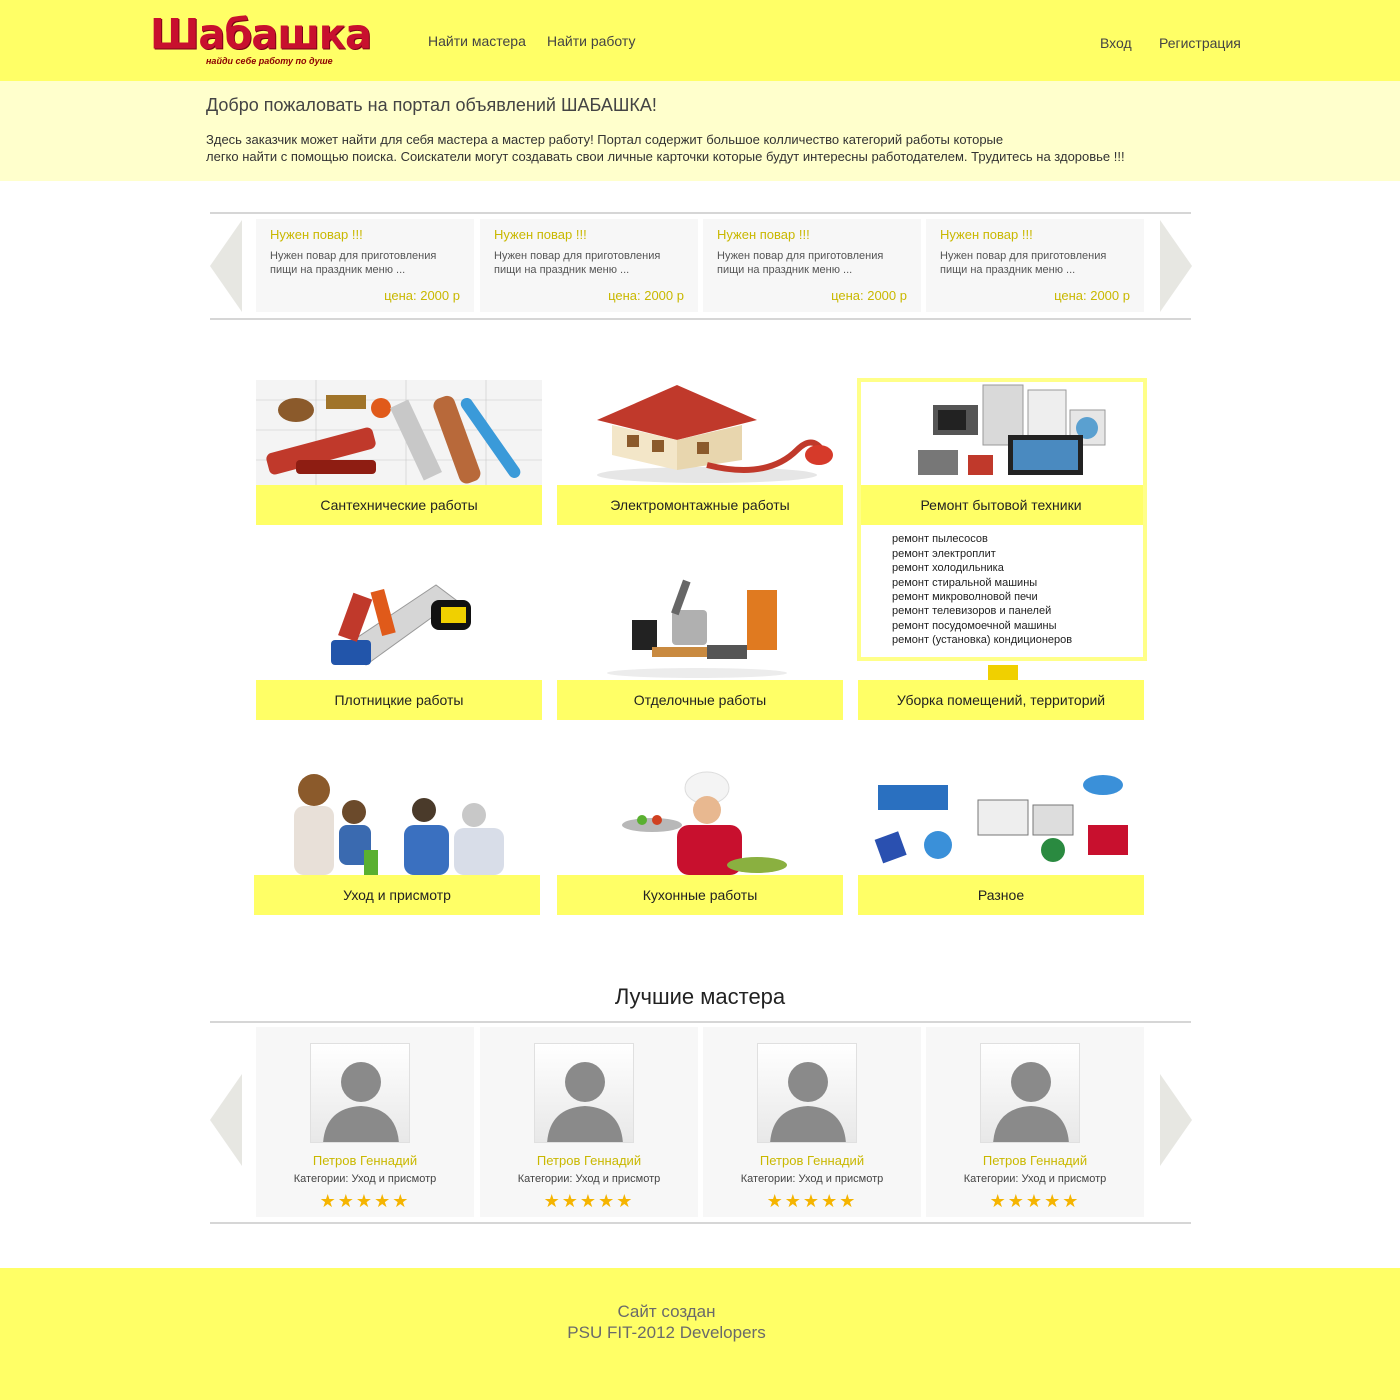 The width and height of the screenshot is (1400, 1400). What do you see at coordinates (399, 505) in the screenshot?
I see `category-label: Сантехнические работы` at bounding box center [399, 505].